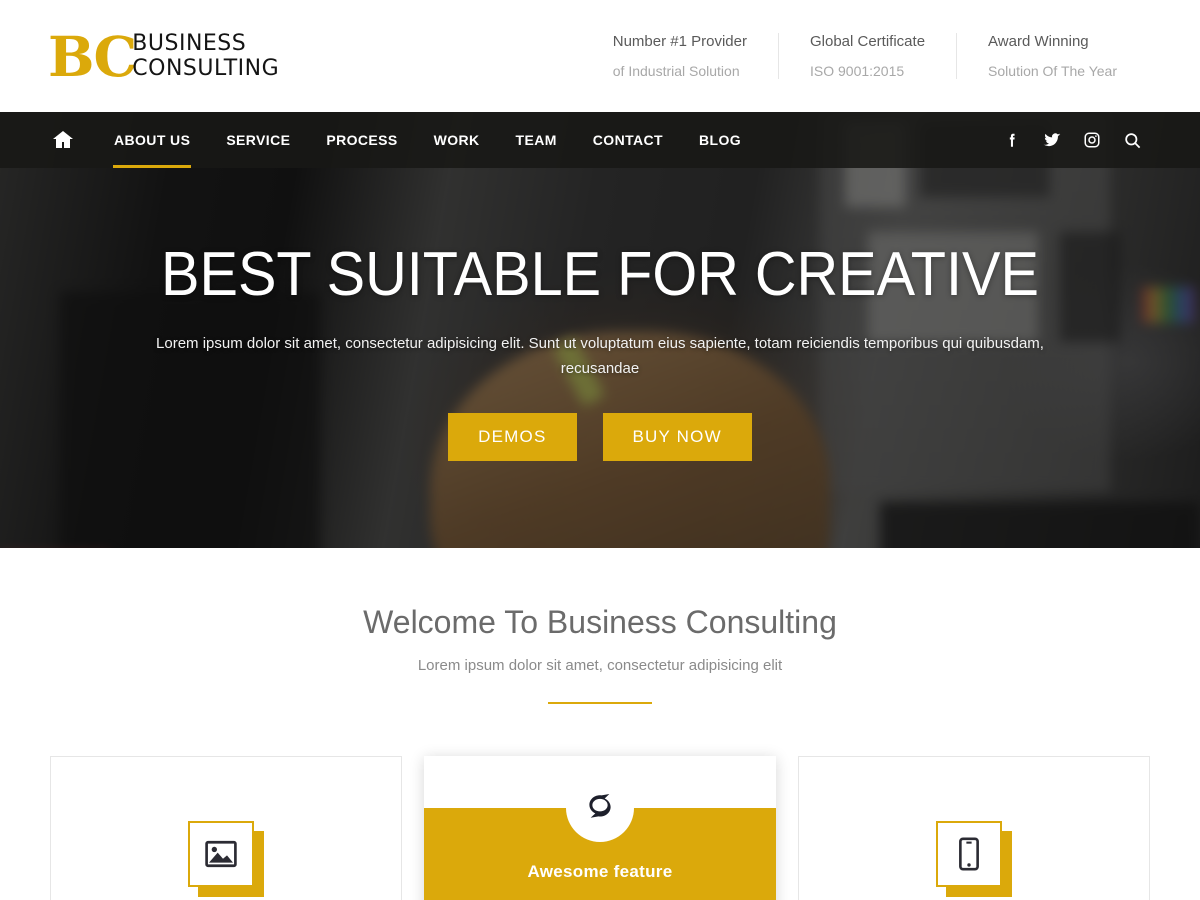 This screenshot has height=900, width=1200. Describe the element at coordinates (1092, 140) in the screenshot. I see `instagram-icon` at that location.